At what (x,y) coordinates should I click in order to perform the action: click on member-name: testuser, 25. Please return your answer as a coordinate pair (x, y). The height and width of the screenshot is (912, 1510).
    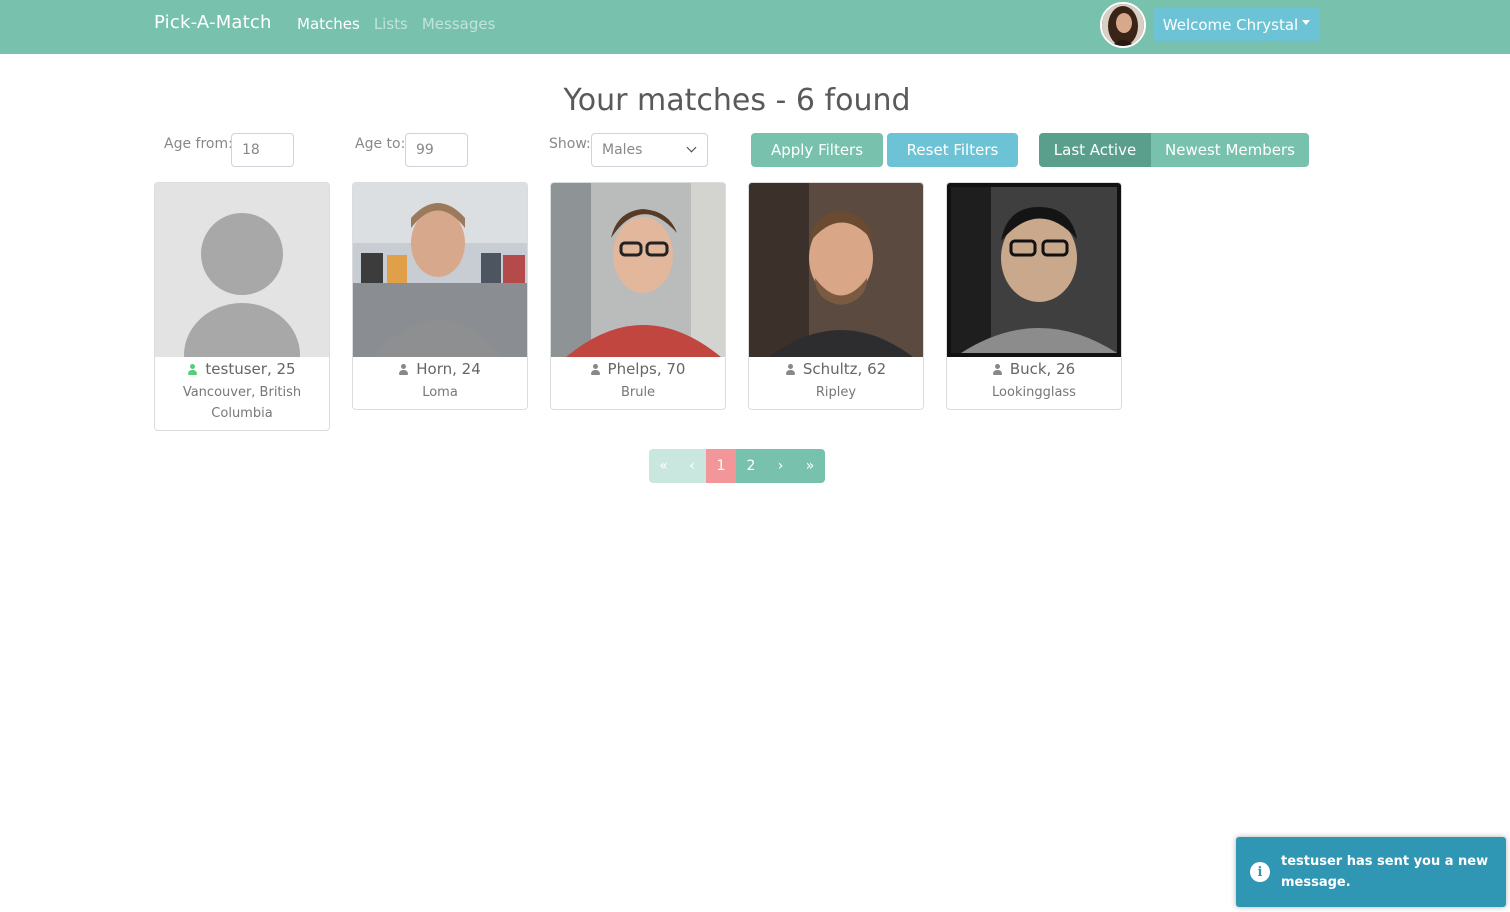
    Looking at the image, I should click on (250, 369).